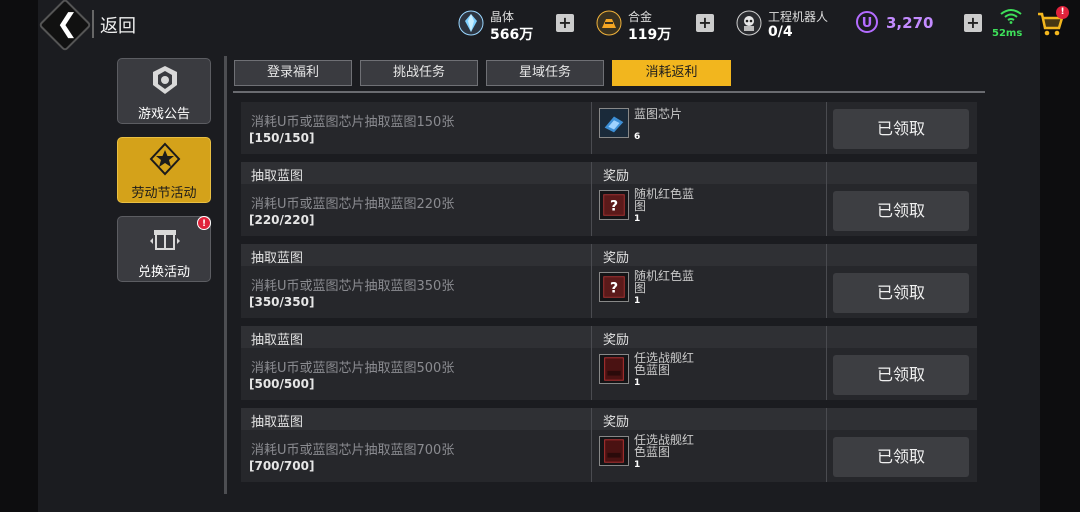  What do you see at coordinates (1060, 256) in the screenshot?
I see `right-edge` at bounding box center [1060, 256].